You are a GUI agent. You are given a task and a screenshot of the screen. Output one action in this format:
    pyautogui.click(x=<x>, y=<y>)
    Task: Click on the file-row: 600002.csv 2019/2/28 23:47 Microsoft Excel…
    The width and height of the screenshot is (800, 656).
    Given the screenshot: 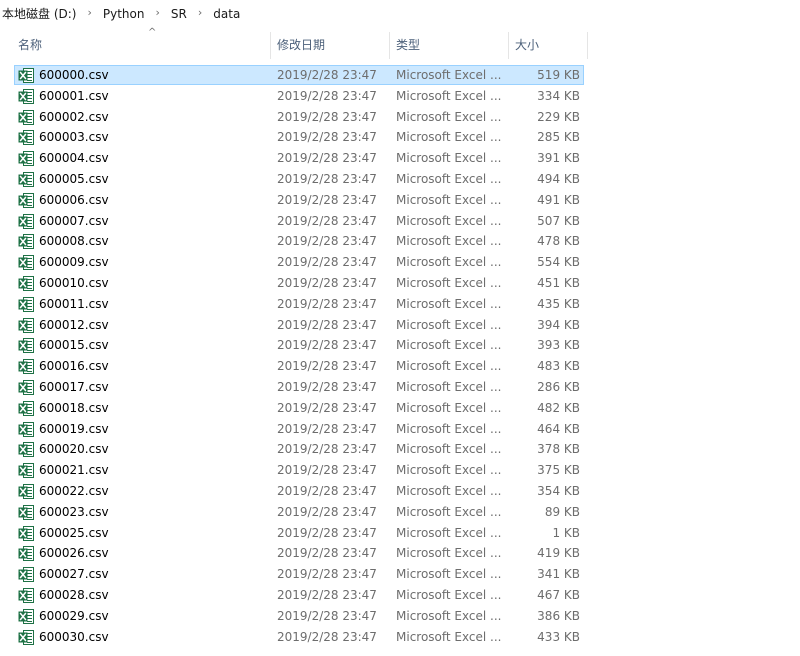 What is the action you would take?
    pyautogui.click(x=400, y=117)
    